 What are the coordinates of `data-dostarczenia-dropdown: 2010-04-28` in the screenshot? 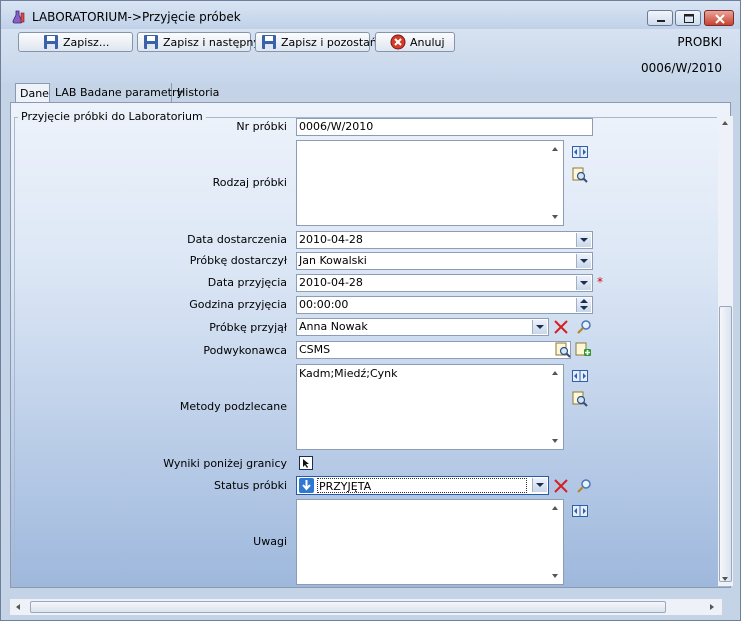 It's located at (444, 240).